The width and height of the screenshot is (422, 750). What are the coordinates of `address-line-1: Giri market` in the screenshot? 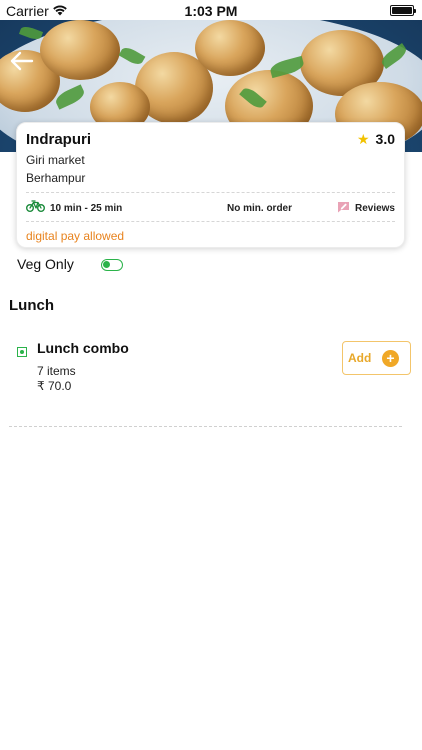 It's located at (55, 160).